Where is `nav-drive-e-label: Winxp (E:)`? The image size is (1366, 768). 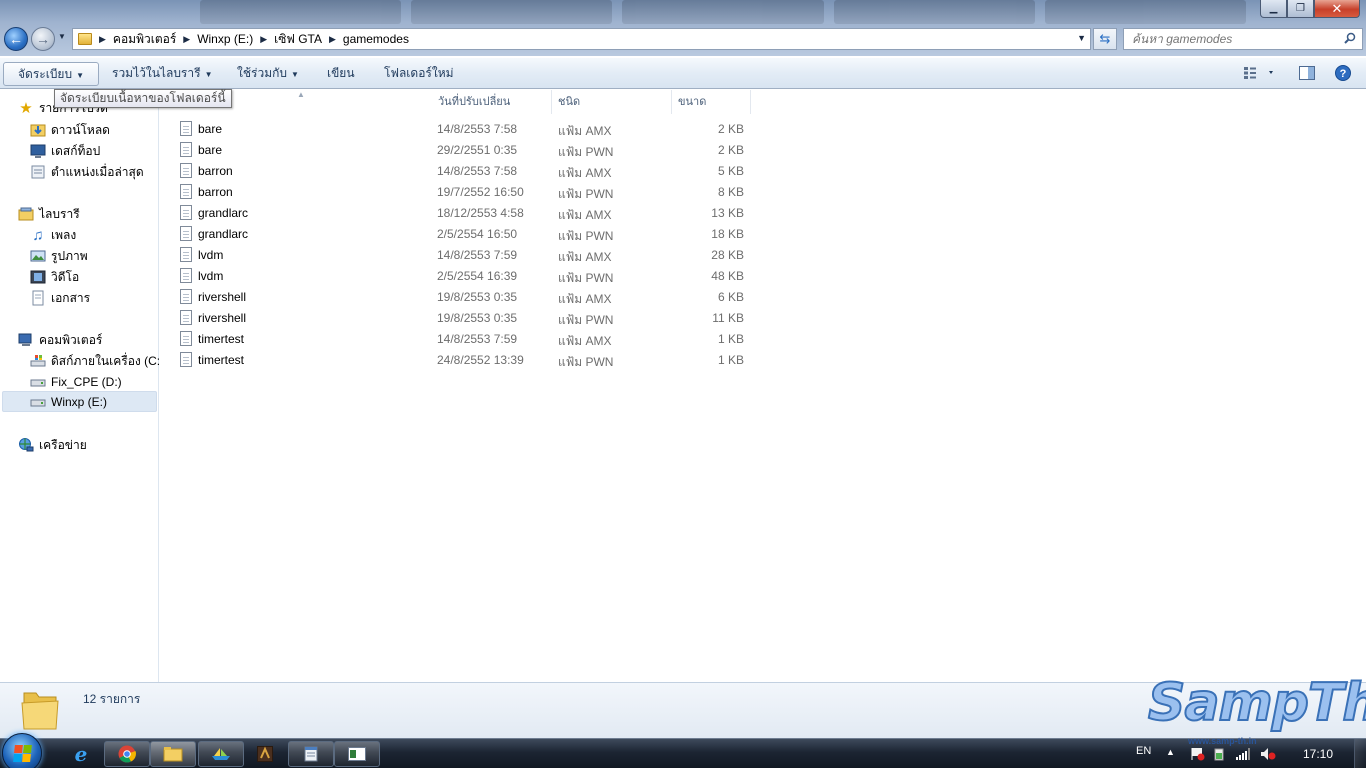
nav-drive-e-label: Winxp (E:) is located at coordinates (79, 401).